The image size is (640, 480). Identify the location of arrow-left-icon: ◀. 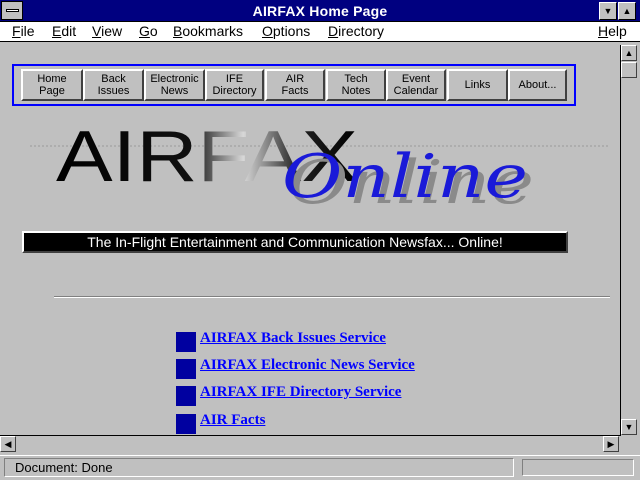
(8, 444).